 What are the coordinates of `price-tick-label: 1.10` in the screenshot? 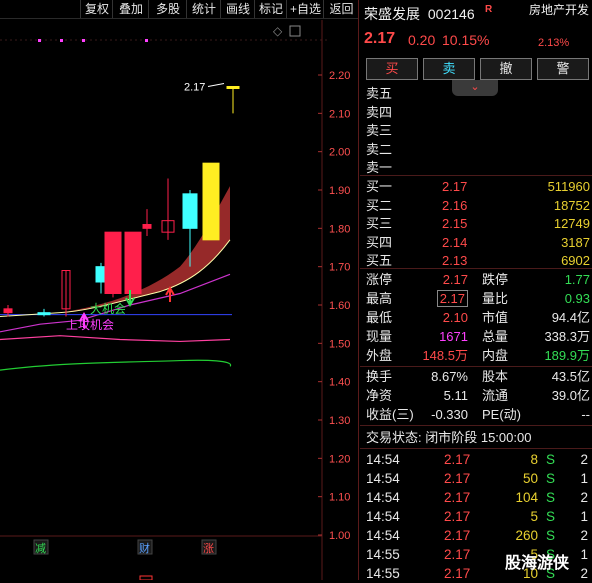 It's located at (339, 498).